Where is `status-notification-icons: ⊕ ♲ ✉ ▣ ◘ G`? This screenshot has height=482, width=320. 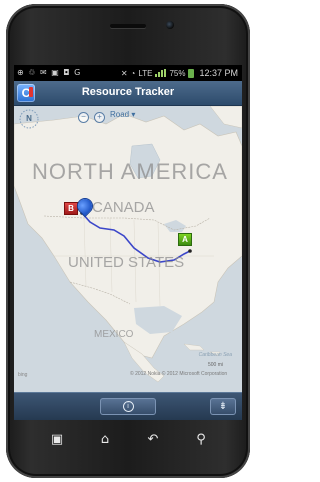 status-notification-icons: ⊕ ♲ ✉ ▣ ◘ G is located at coordinates (49, 72).